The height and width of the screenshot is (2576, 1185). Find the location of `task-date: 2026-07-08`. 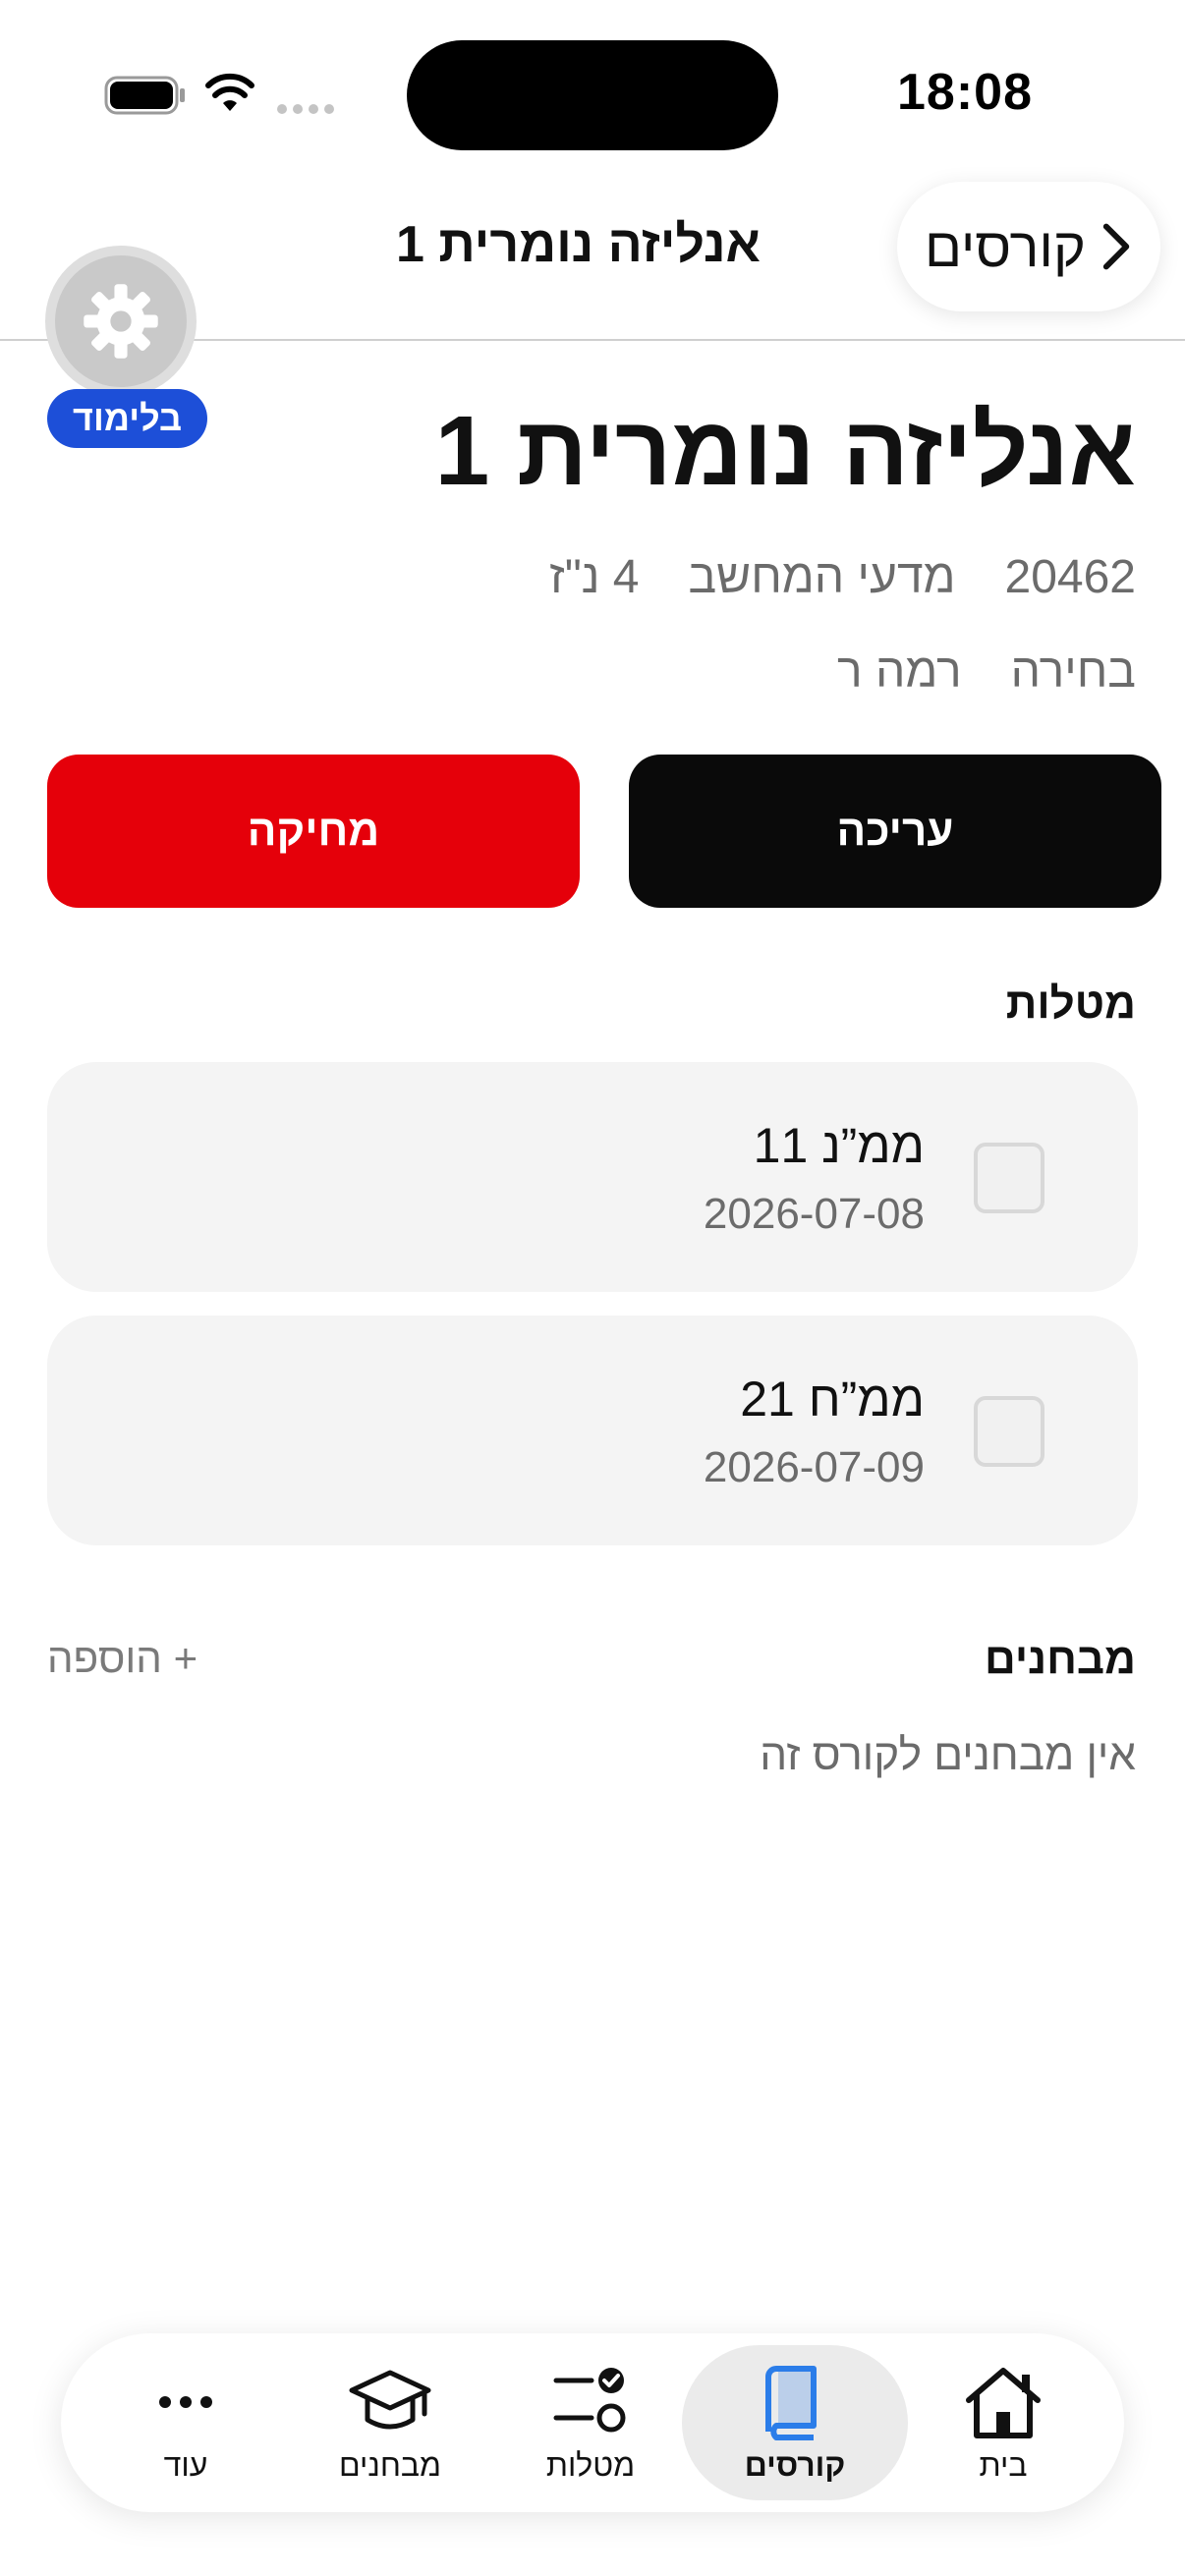

task-date: 2026-07-08 is located at coordinates (814, 1214).